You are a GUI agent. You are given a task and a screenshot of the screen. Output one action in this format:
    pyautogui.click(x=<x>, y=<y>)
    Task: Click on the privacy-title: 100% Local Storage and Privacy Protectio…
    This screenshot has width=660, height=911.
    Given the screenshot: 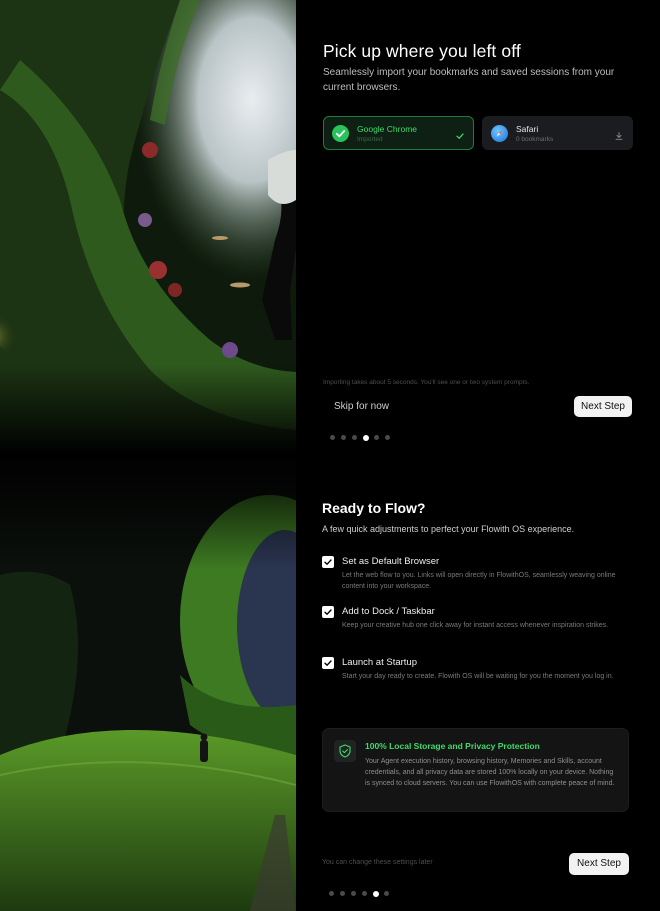 What is the action you would take?
    pyautogui.click(x=452, y=746)
    